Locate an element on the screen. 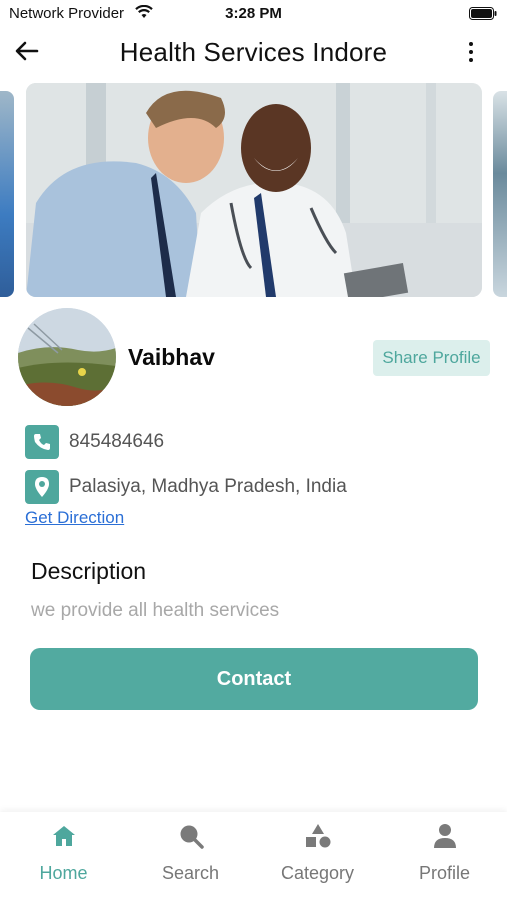 The width and height of the screenshot is (507, 900). more-options-button is located at coordinates (471, 52).